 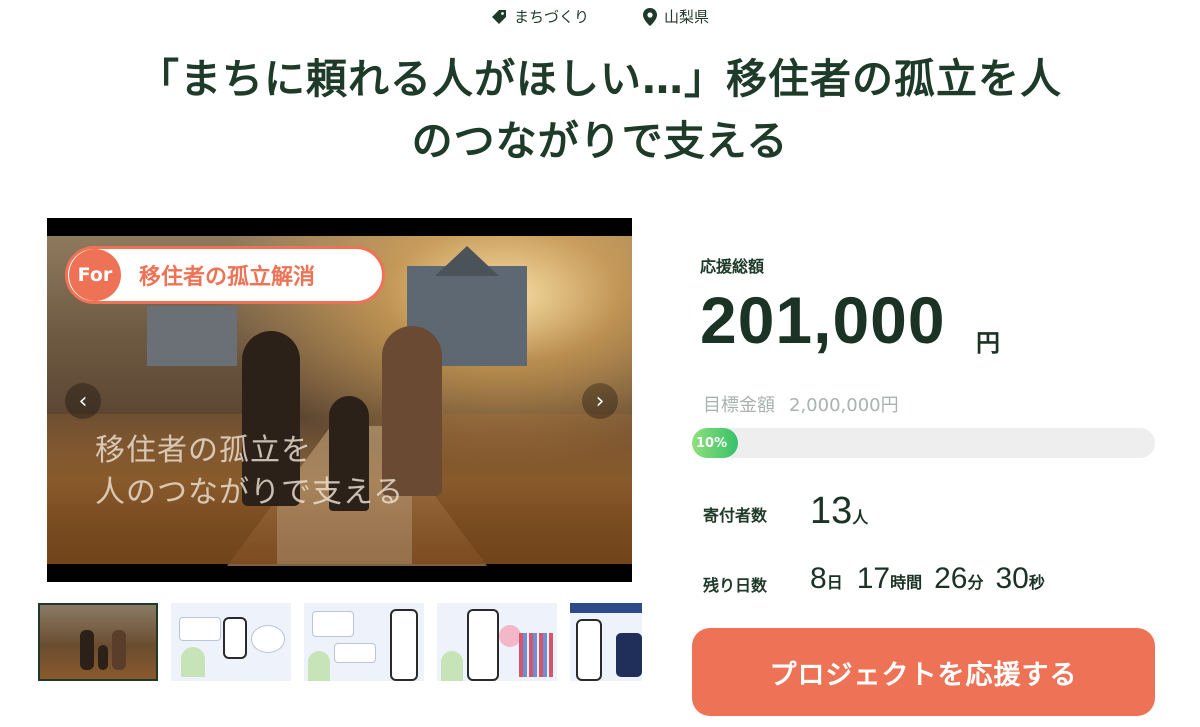 I want to click on supporters-unit: 人, so click(x=860, y=518).